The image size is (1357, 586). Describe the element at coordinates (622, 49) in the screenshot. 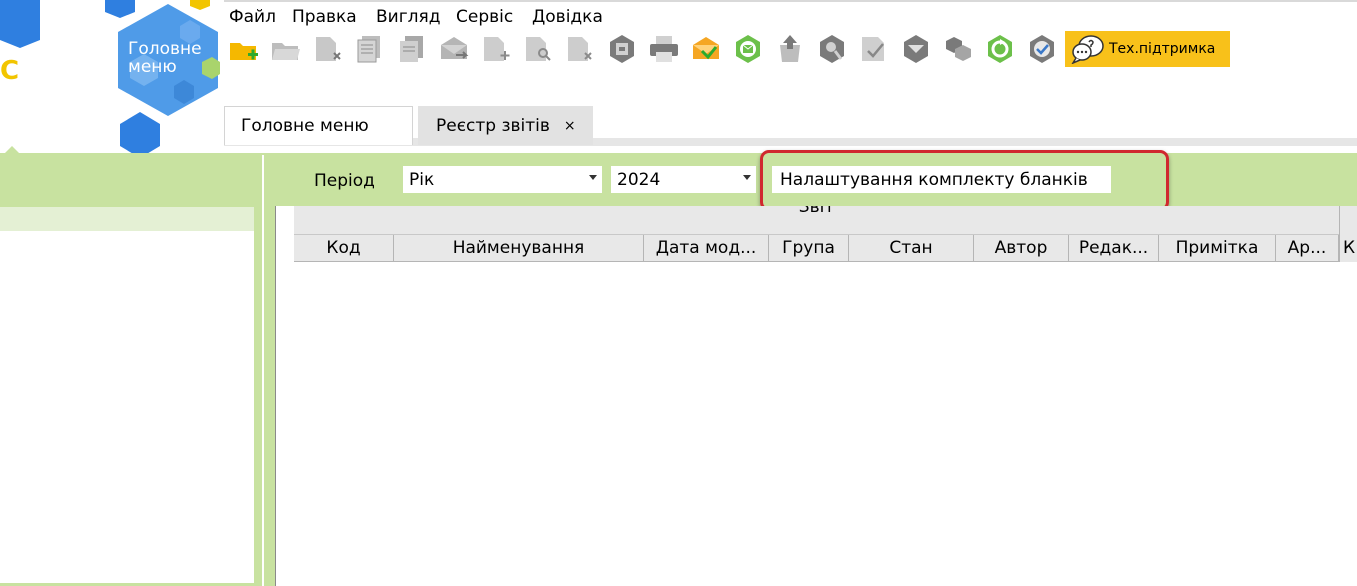

I see `archive-icon` at that location.